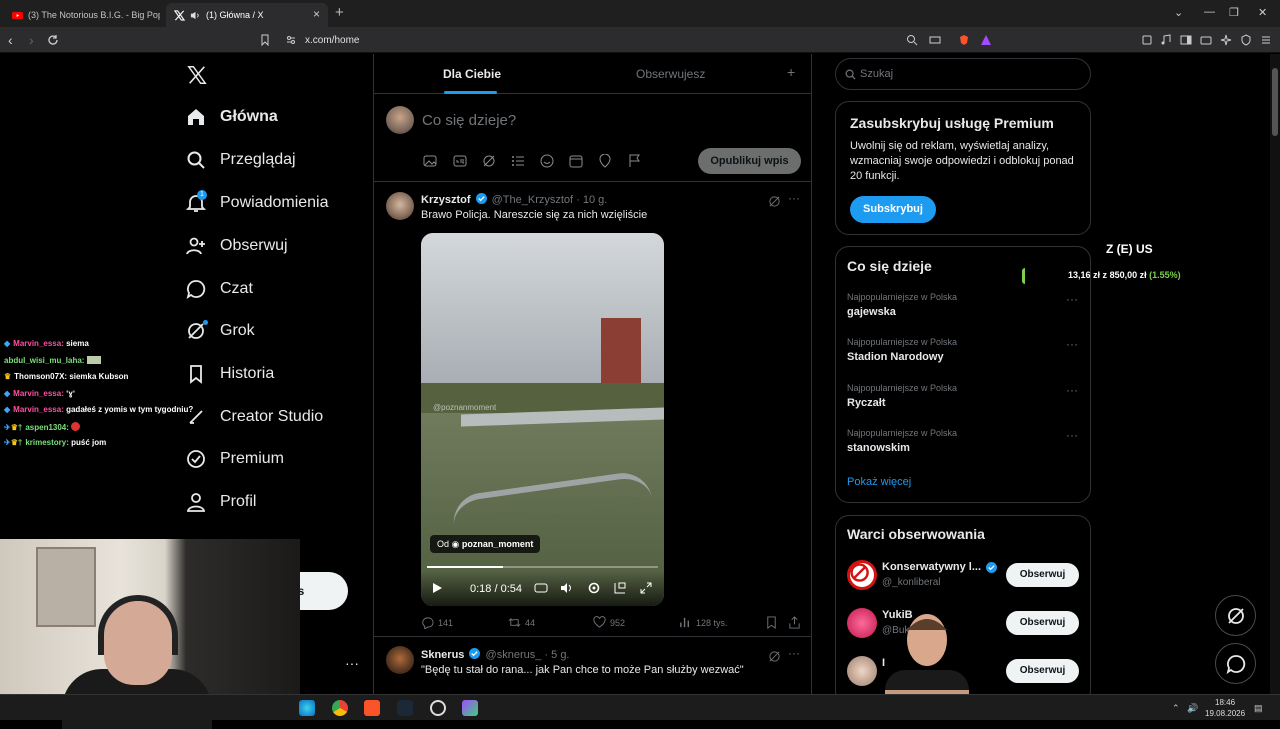 Image resolution: width=1280 pixels, height=729 pixels. I want to click on close-tab-icon: ×, so click(316, 14).